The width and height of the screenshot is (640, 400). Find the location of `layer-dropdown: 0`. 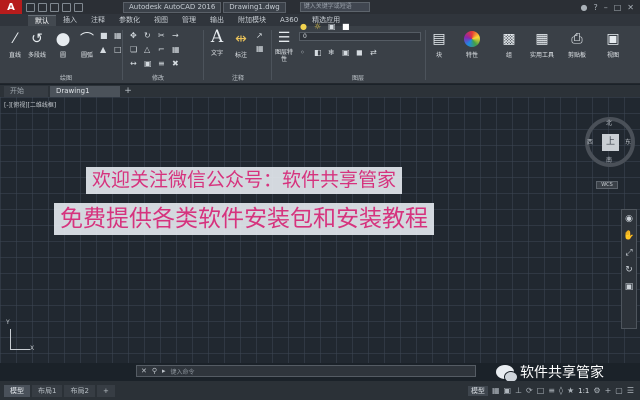

layer-dropdown: 0 is located at coordinates (360, 36).